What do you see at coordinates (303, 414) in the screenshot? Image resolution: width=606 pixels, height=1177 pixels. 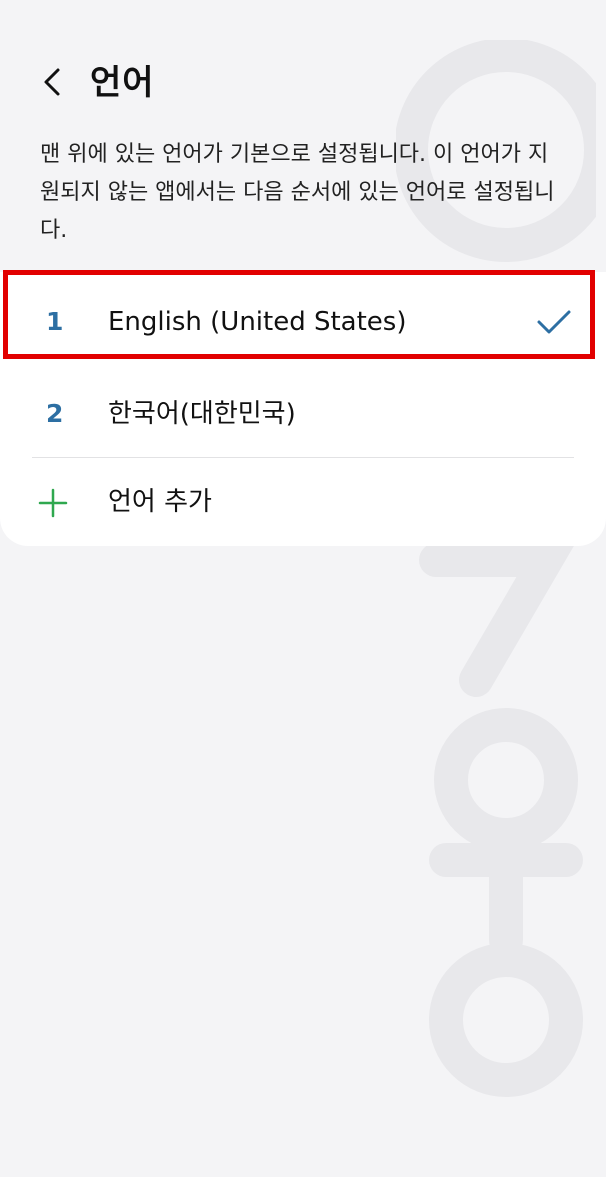 I see `language-item-korean: 2 한국어(대한민국)` at bounding box center [303, 414].